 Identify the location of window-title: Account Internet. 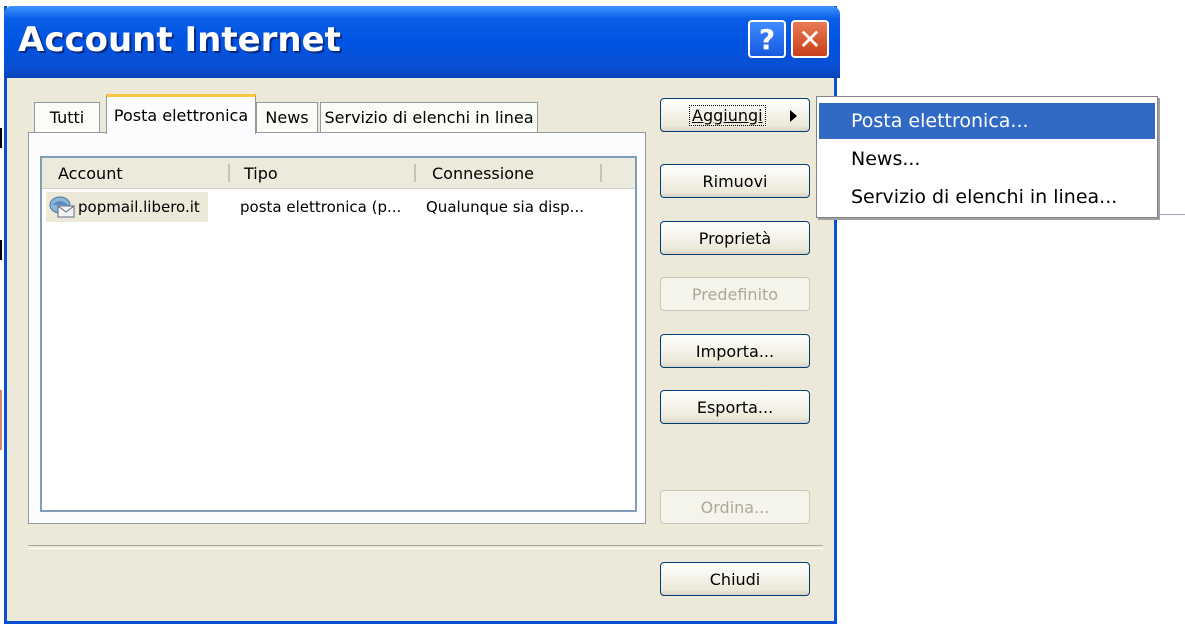
(179, 40).